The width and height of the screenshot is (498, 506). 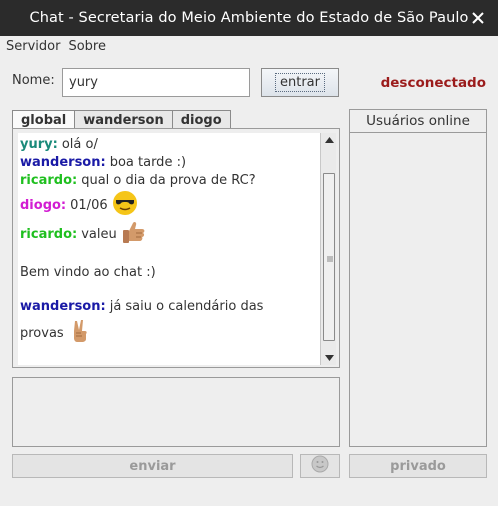 What do you see at coordinates (80, 333) in the screenshot?
I see `victory-hand-emoji-icon` at bounding box center [80, 333].